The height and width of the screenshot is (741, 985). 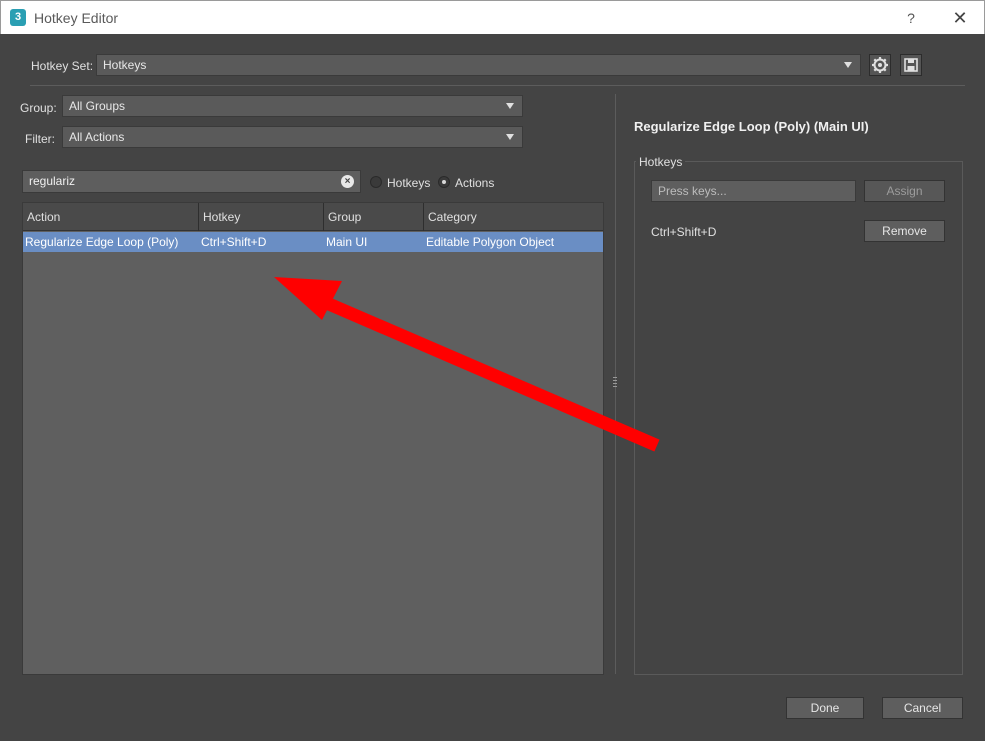 I want to click on hotkeys-radio-label: Hotkeys, so click(x=409, y=183).